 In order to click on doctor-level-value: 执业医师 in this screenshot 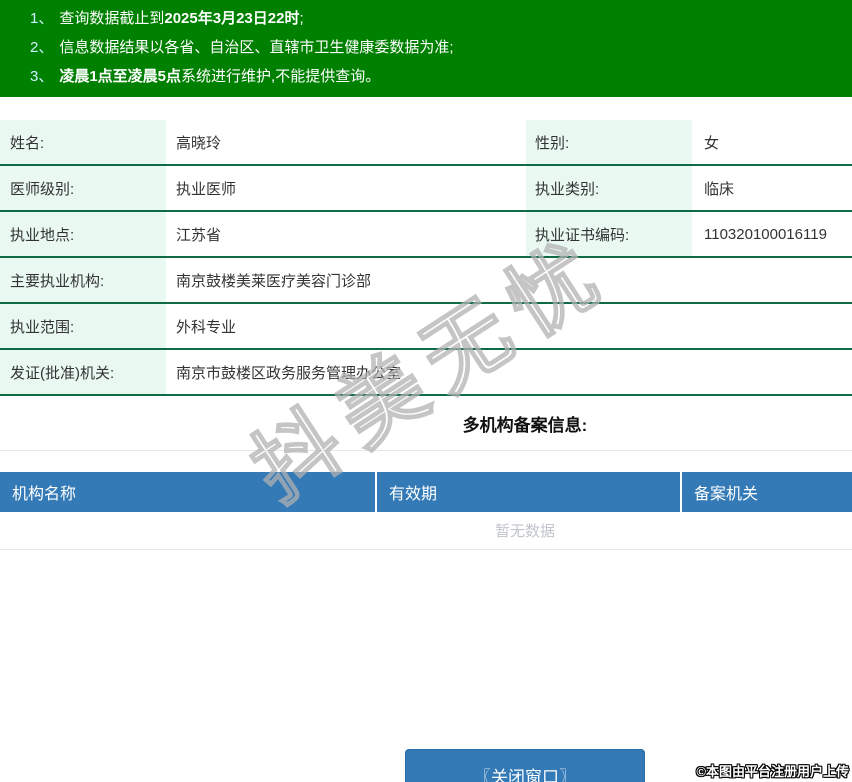, I will do `click(206, 189)`.